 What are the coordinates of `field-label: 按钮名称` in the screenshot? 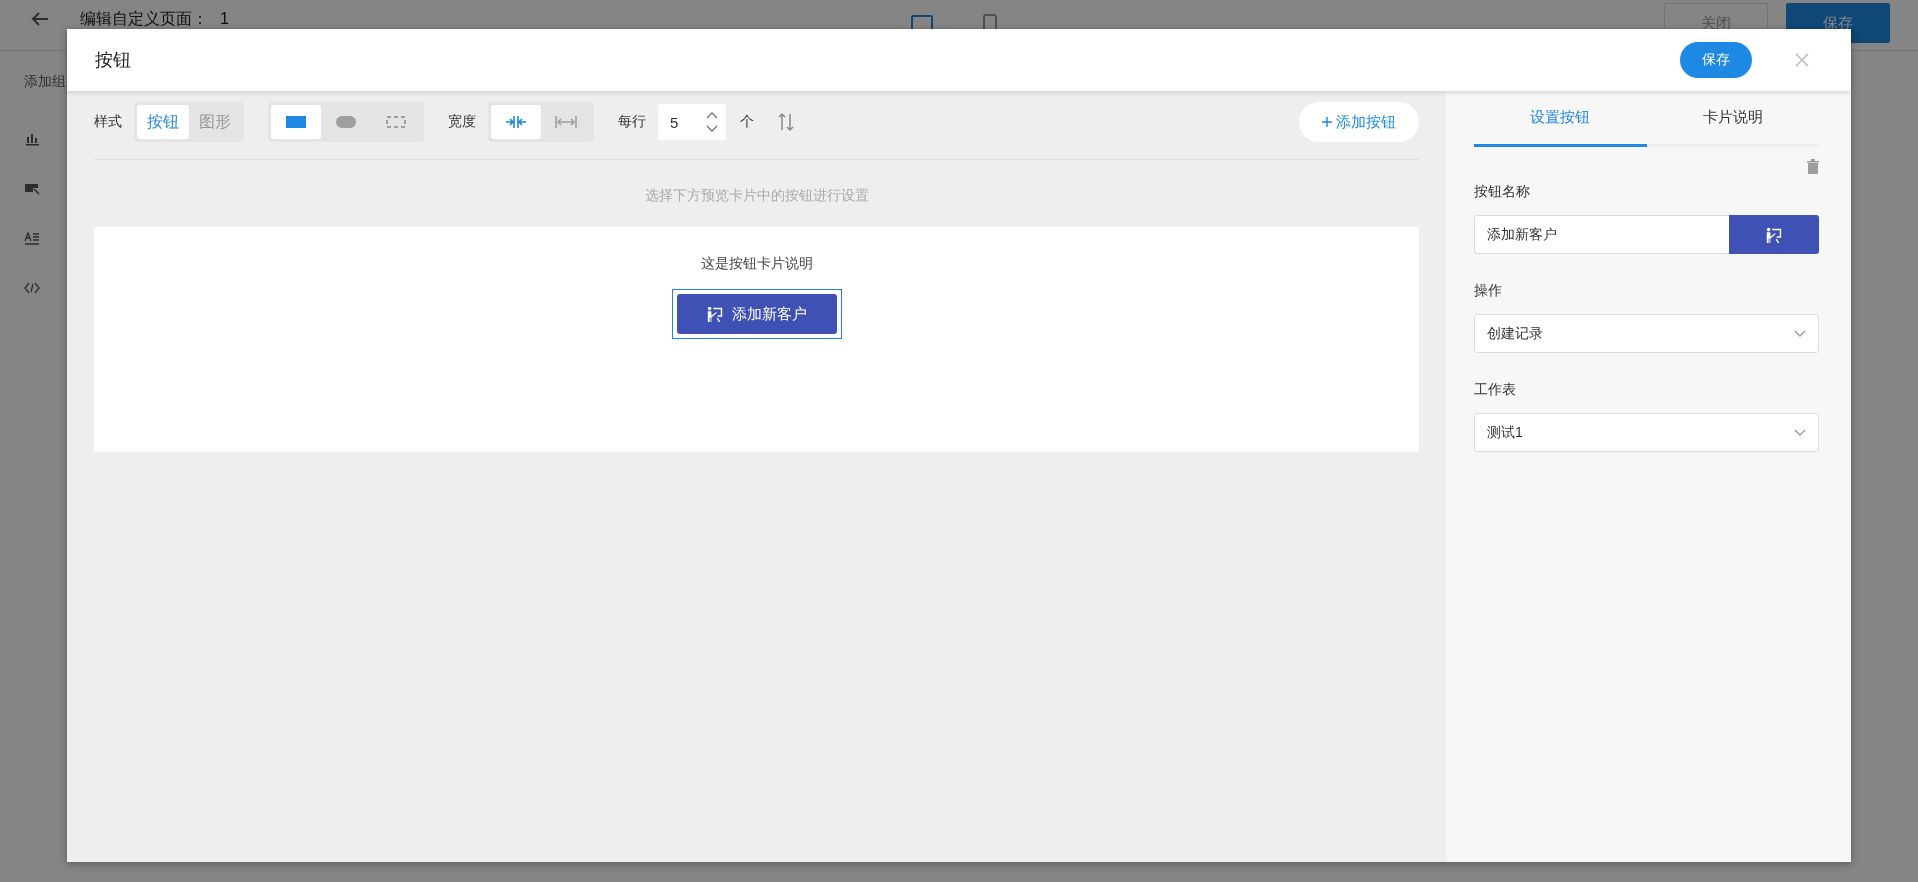 It's located at (1502, 192).